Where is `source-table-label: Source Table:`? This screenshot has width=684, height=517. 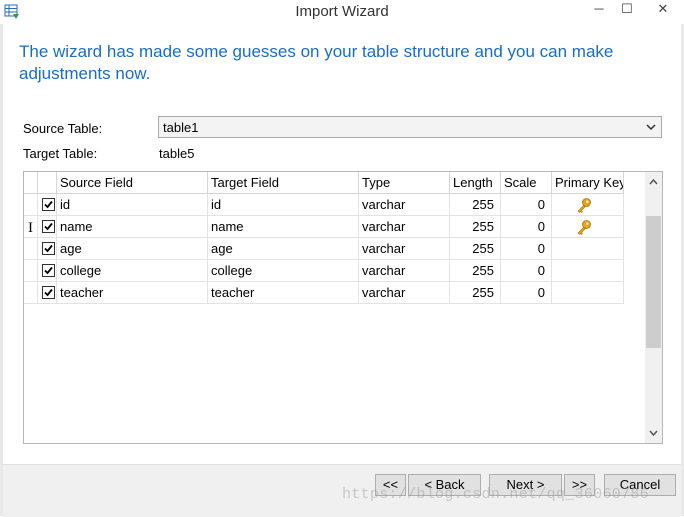 source-table-label: Source Table: is located at coordinates (63, 128).